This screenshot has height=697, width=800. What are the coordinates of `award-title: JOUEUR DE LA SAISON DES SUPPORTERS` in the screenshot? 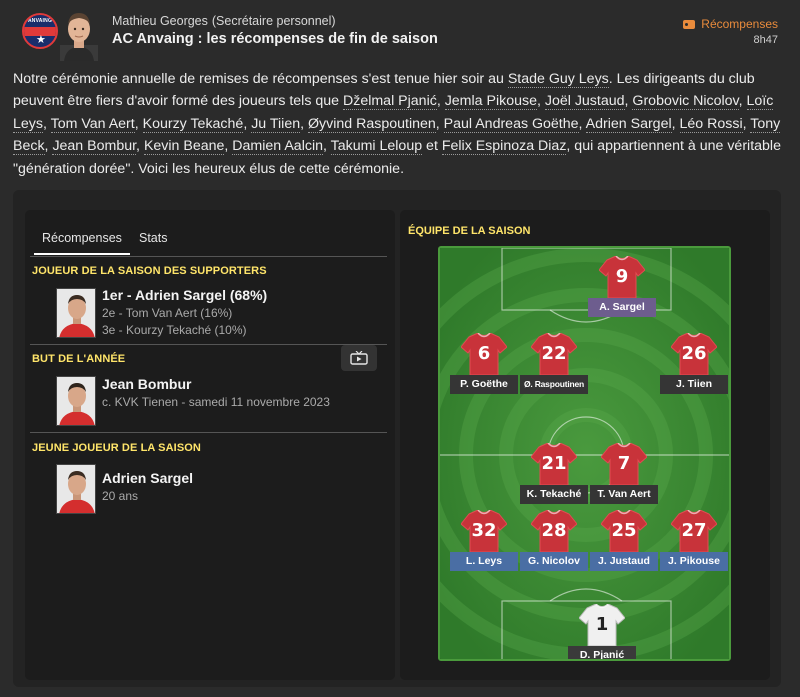 It's located at (149, 271).